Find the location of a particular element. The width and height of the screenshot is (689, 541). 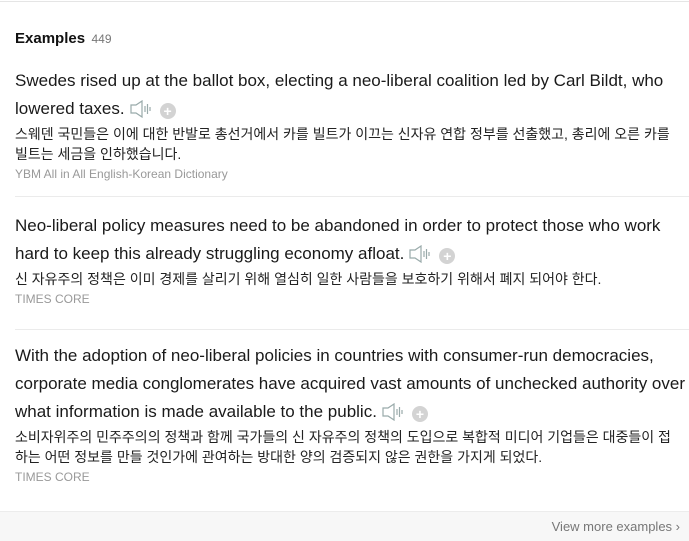

section-header: Examples 449 is located at coordinates (63, 39).